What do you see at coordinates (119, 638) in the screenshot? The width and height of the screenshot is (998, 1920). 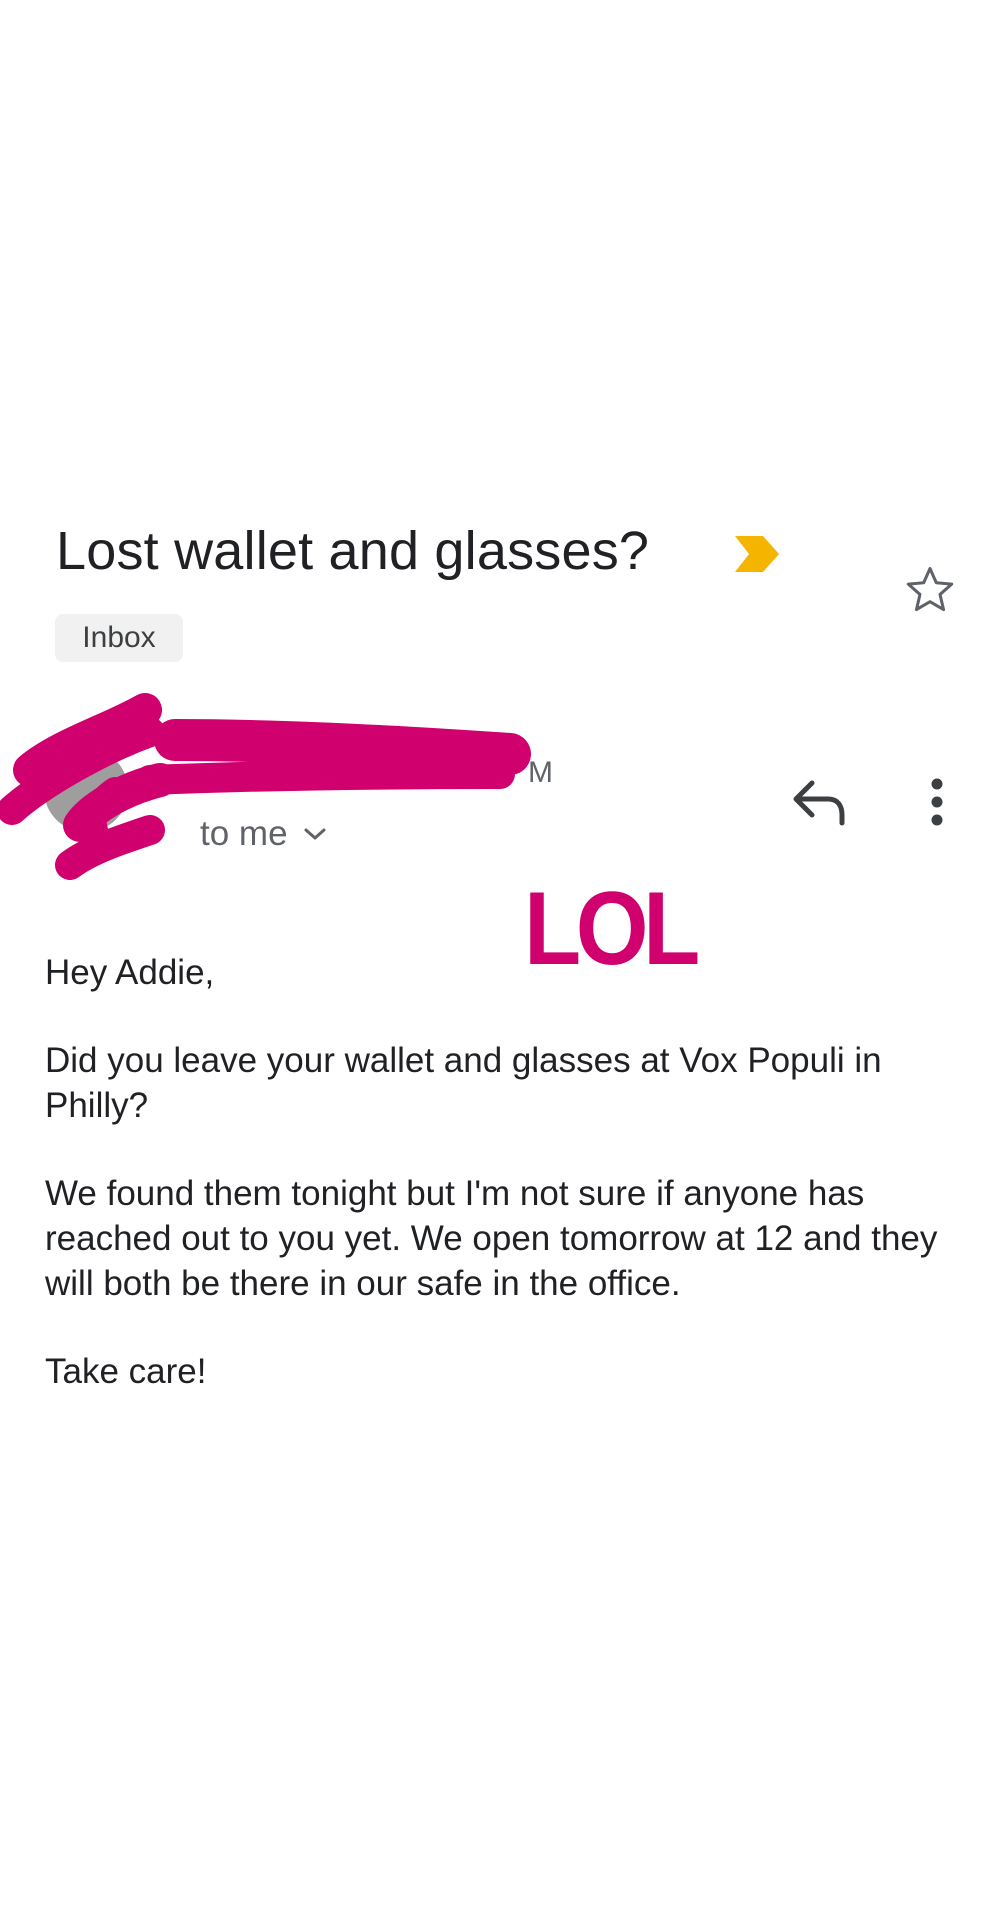 I see `label-chip-inbox: Inbox` at bounding box center [119, 638].